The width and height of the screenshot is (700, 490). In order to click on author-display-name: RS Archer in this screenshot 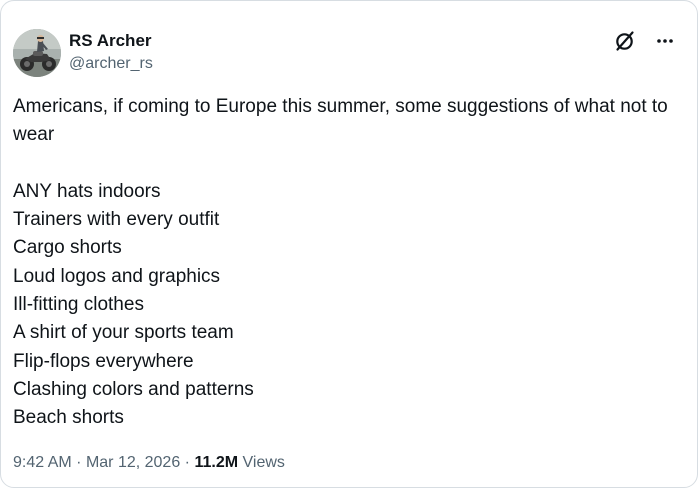, I will do `click(111, 41)`.